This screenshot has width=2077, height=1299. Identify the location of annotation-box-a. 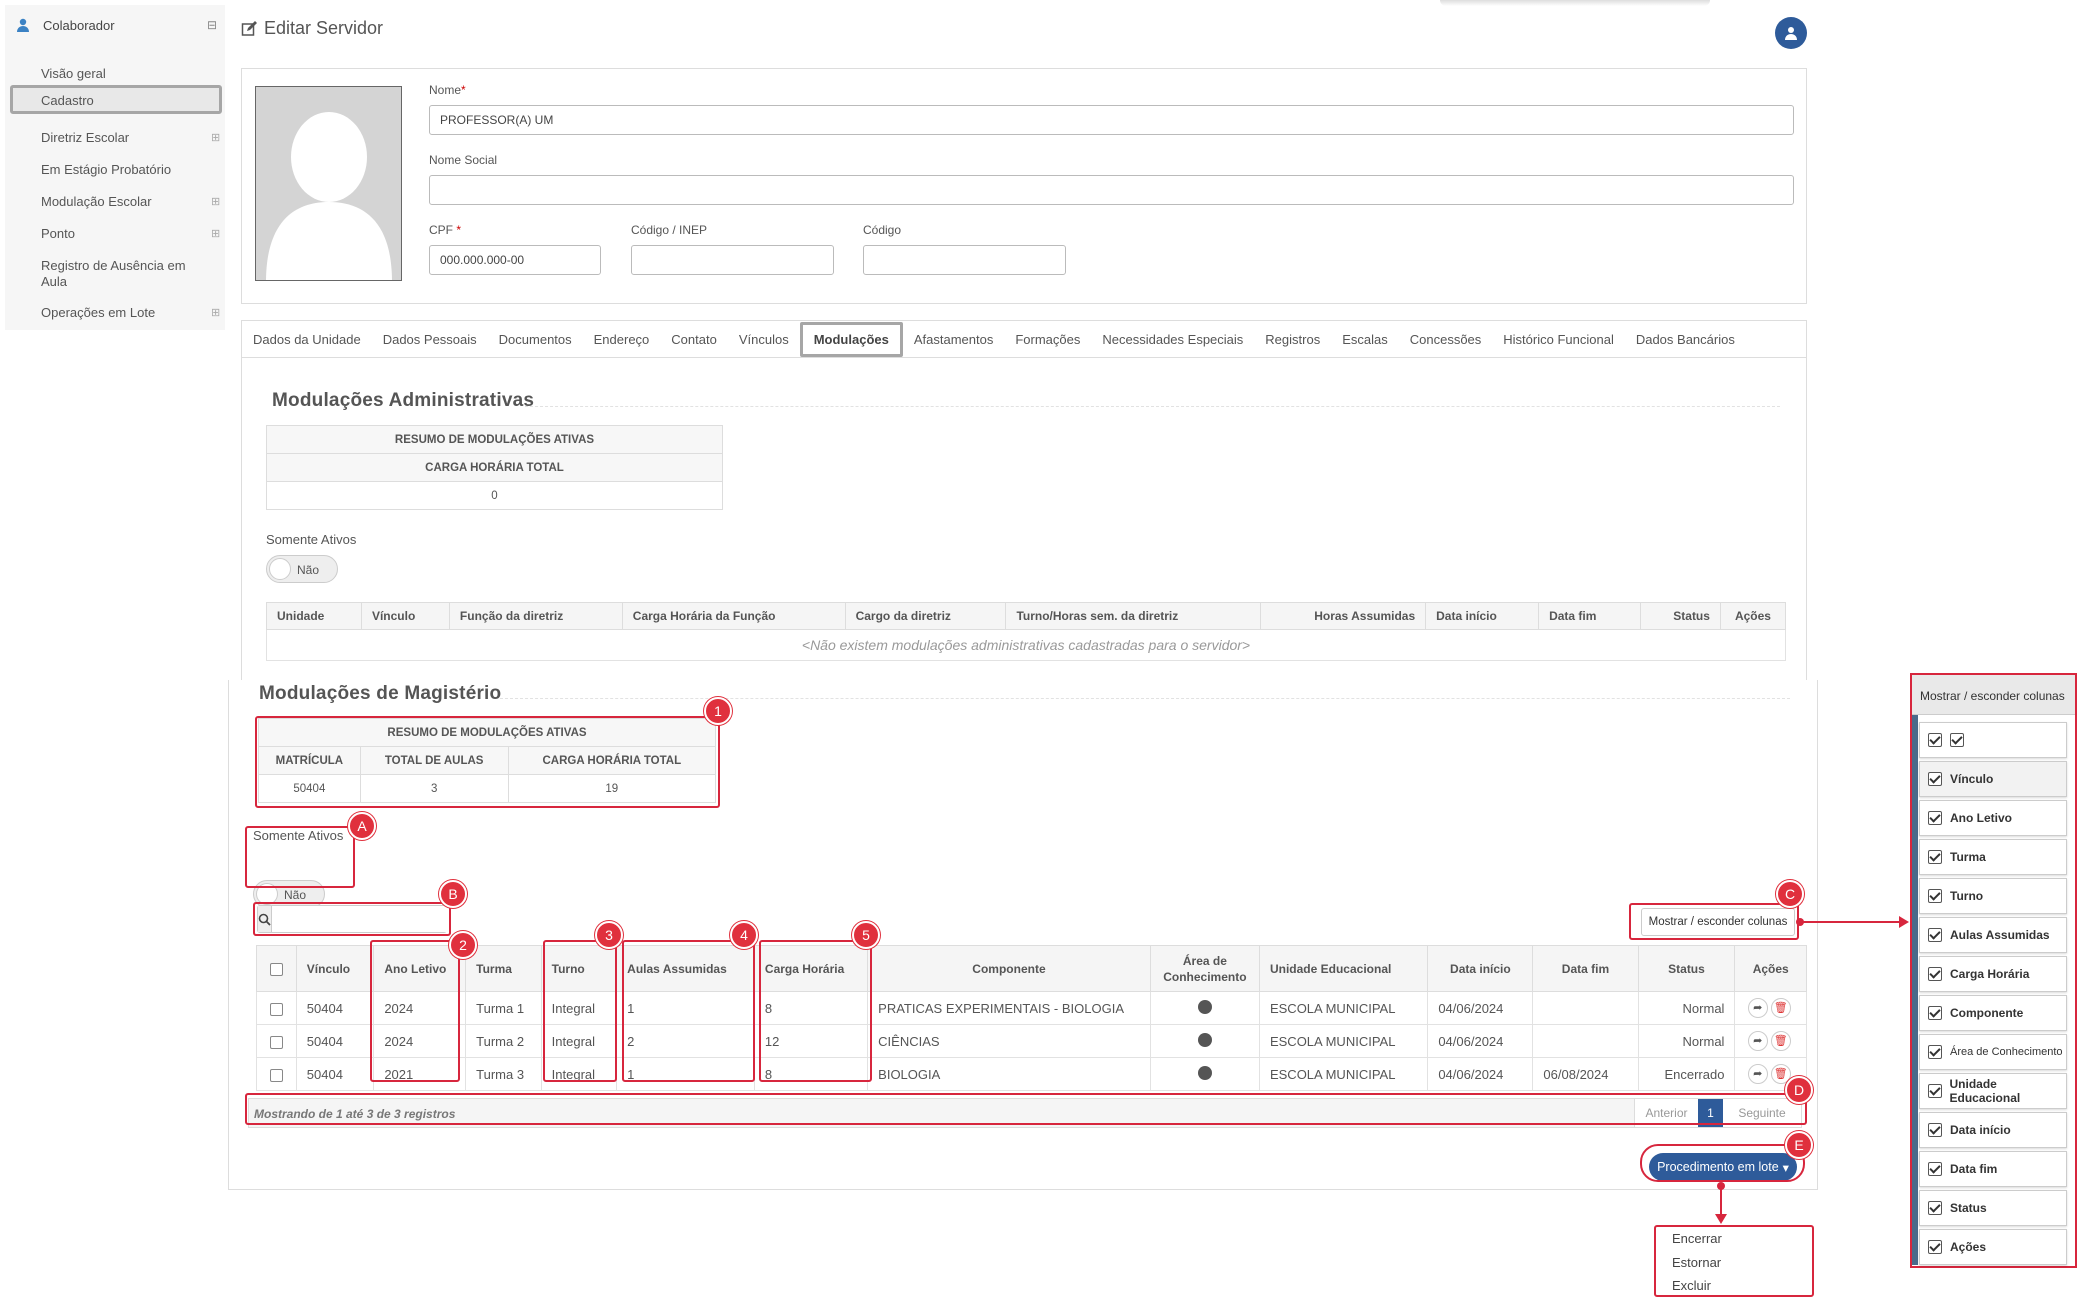
(300, 857).